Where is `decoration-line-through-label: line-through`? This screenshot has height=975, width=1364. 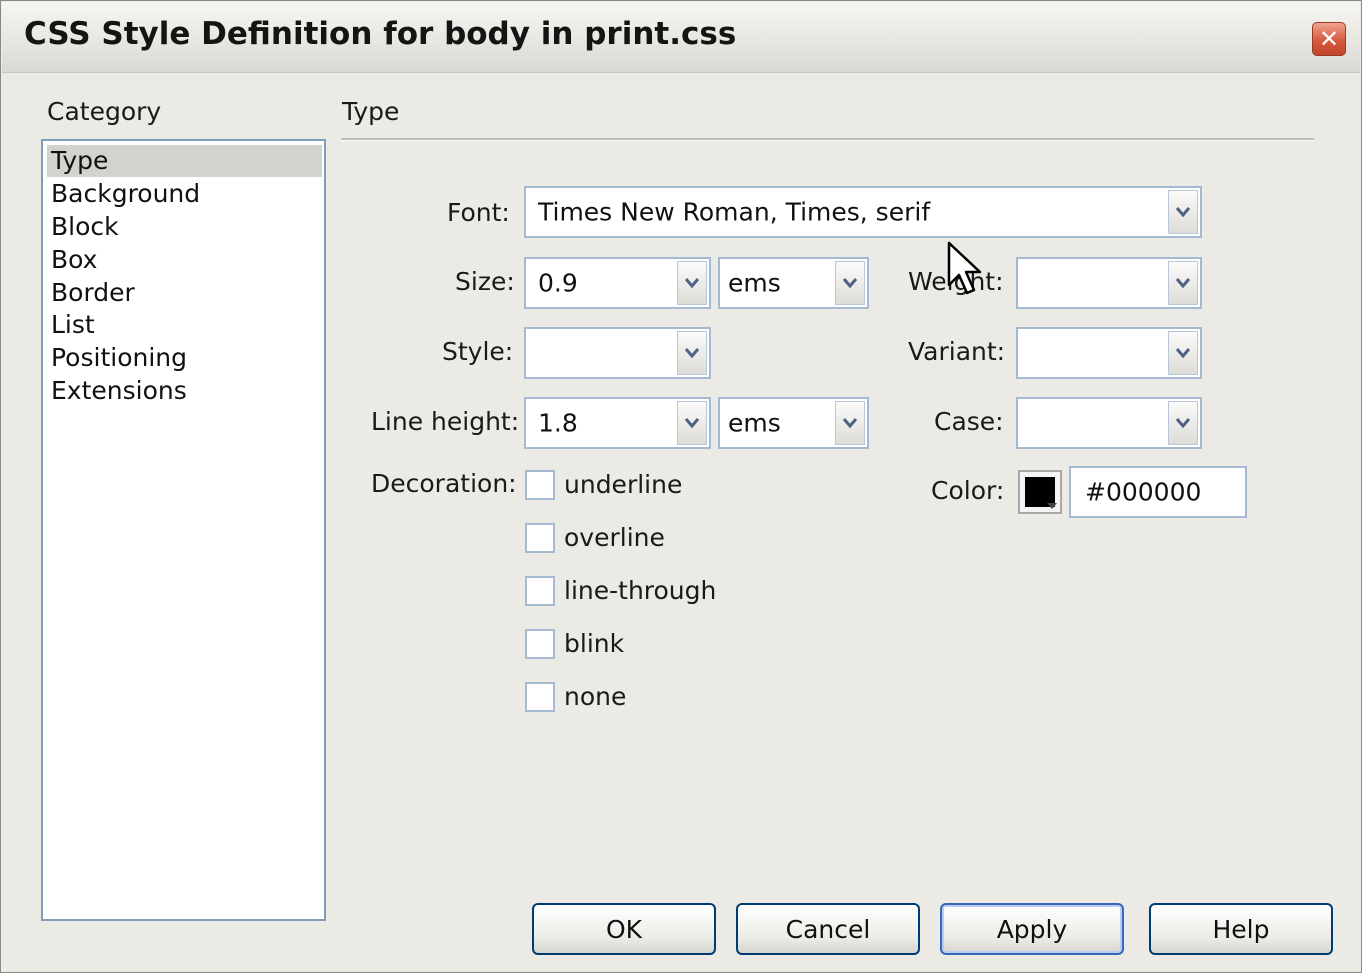 decoration-line-through-label: line-through is located at coordinates (640, 590).